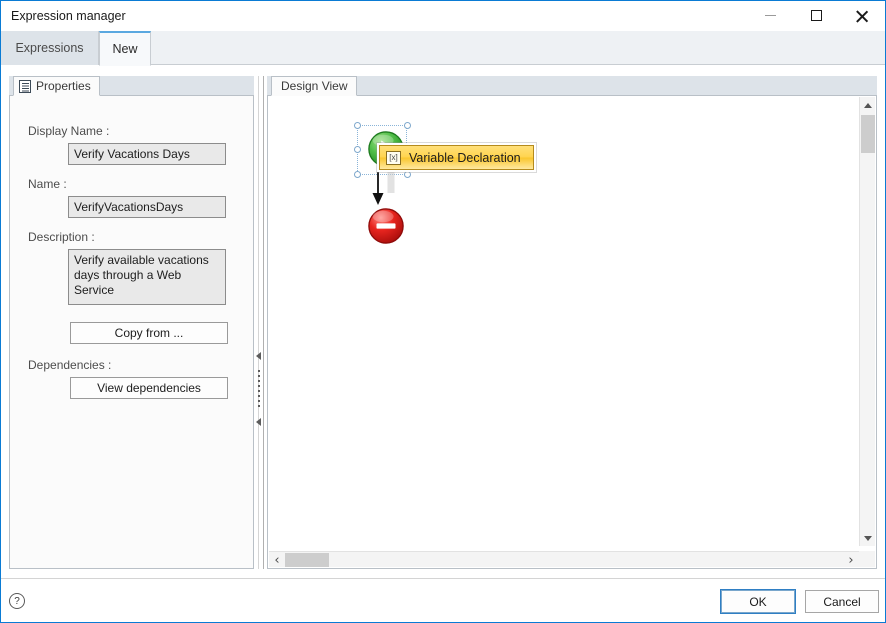 The height and width of the screenshot is (623, 886). I want to click on end-node, so click(386, 226).